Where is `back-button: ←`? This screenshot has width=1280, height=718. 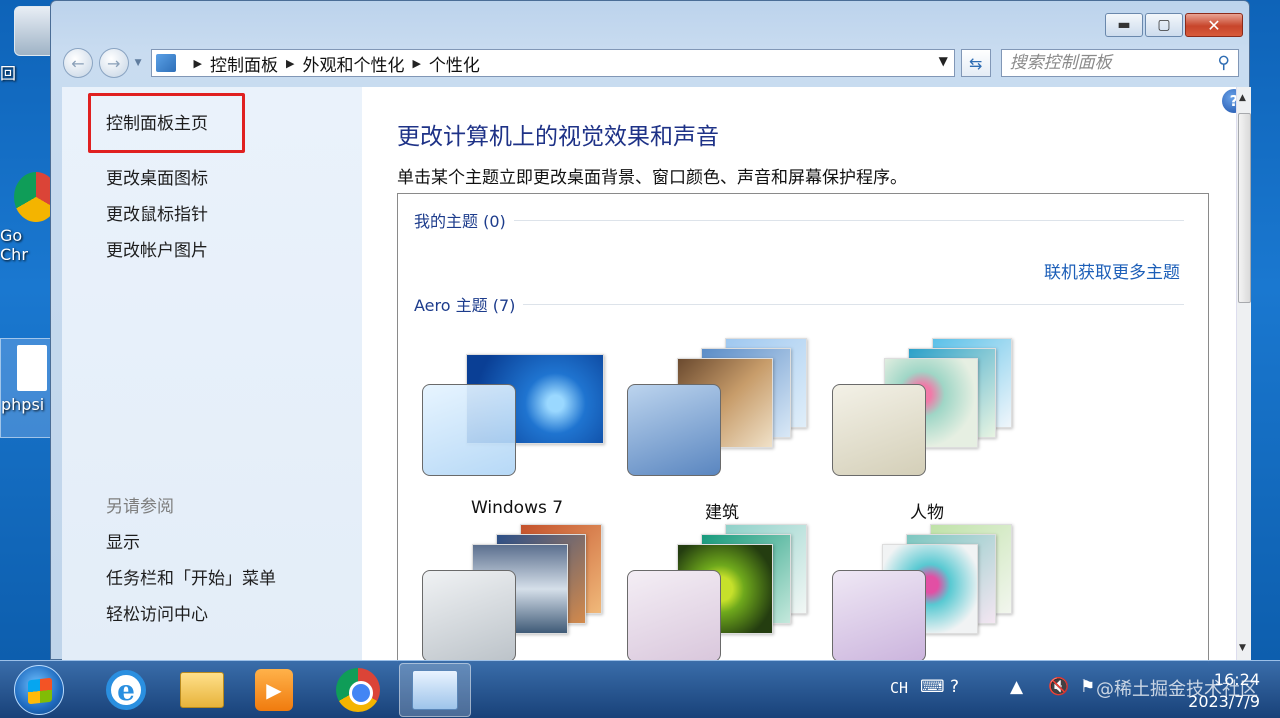 back-button: ← is located at coordinates (78, 63).